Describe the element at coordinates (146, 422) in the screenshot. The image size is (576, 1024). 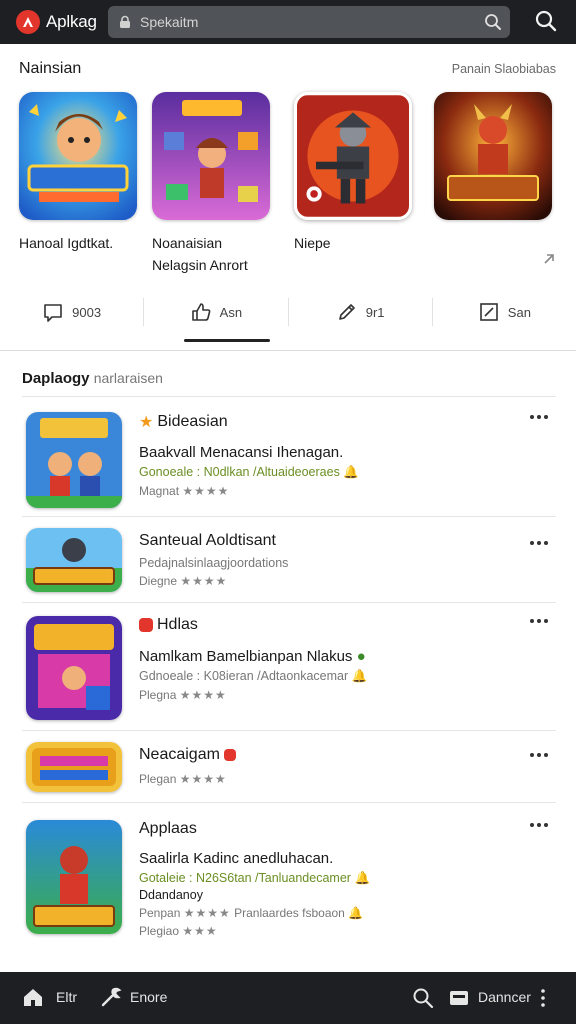
I see `star-icon: ★` at that location.